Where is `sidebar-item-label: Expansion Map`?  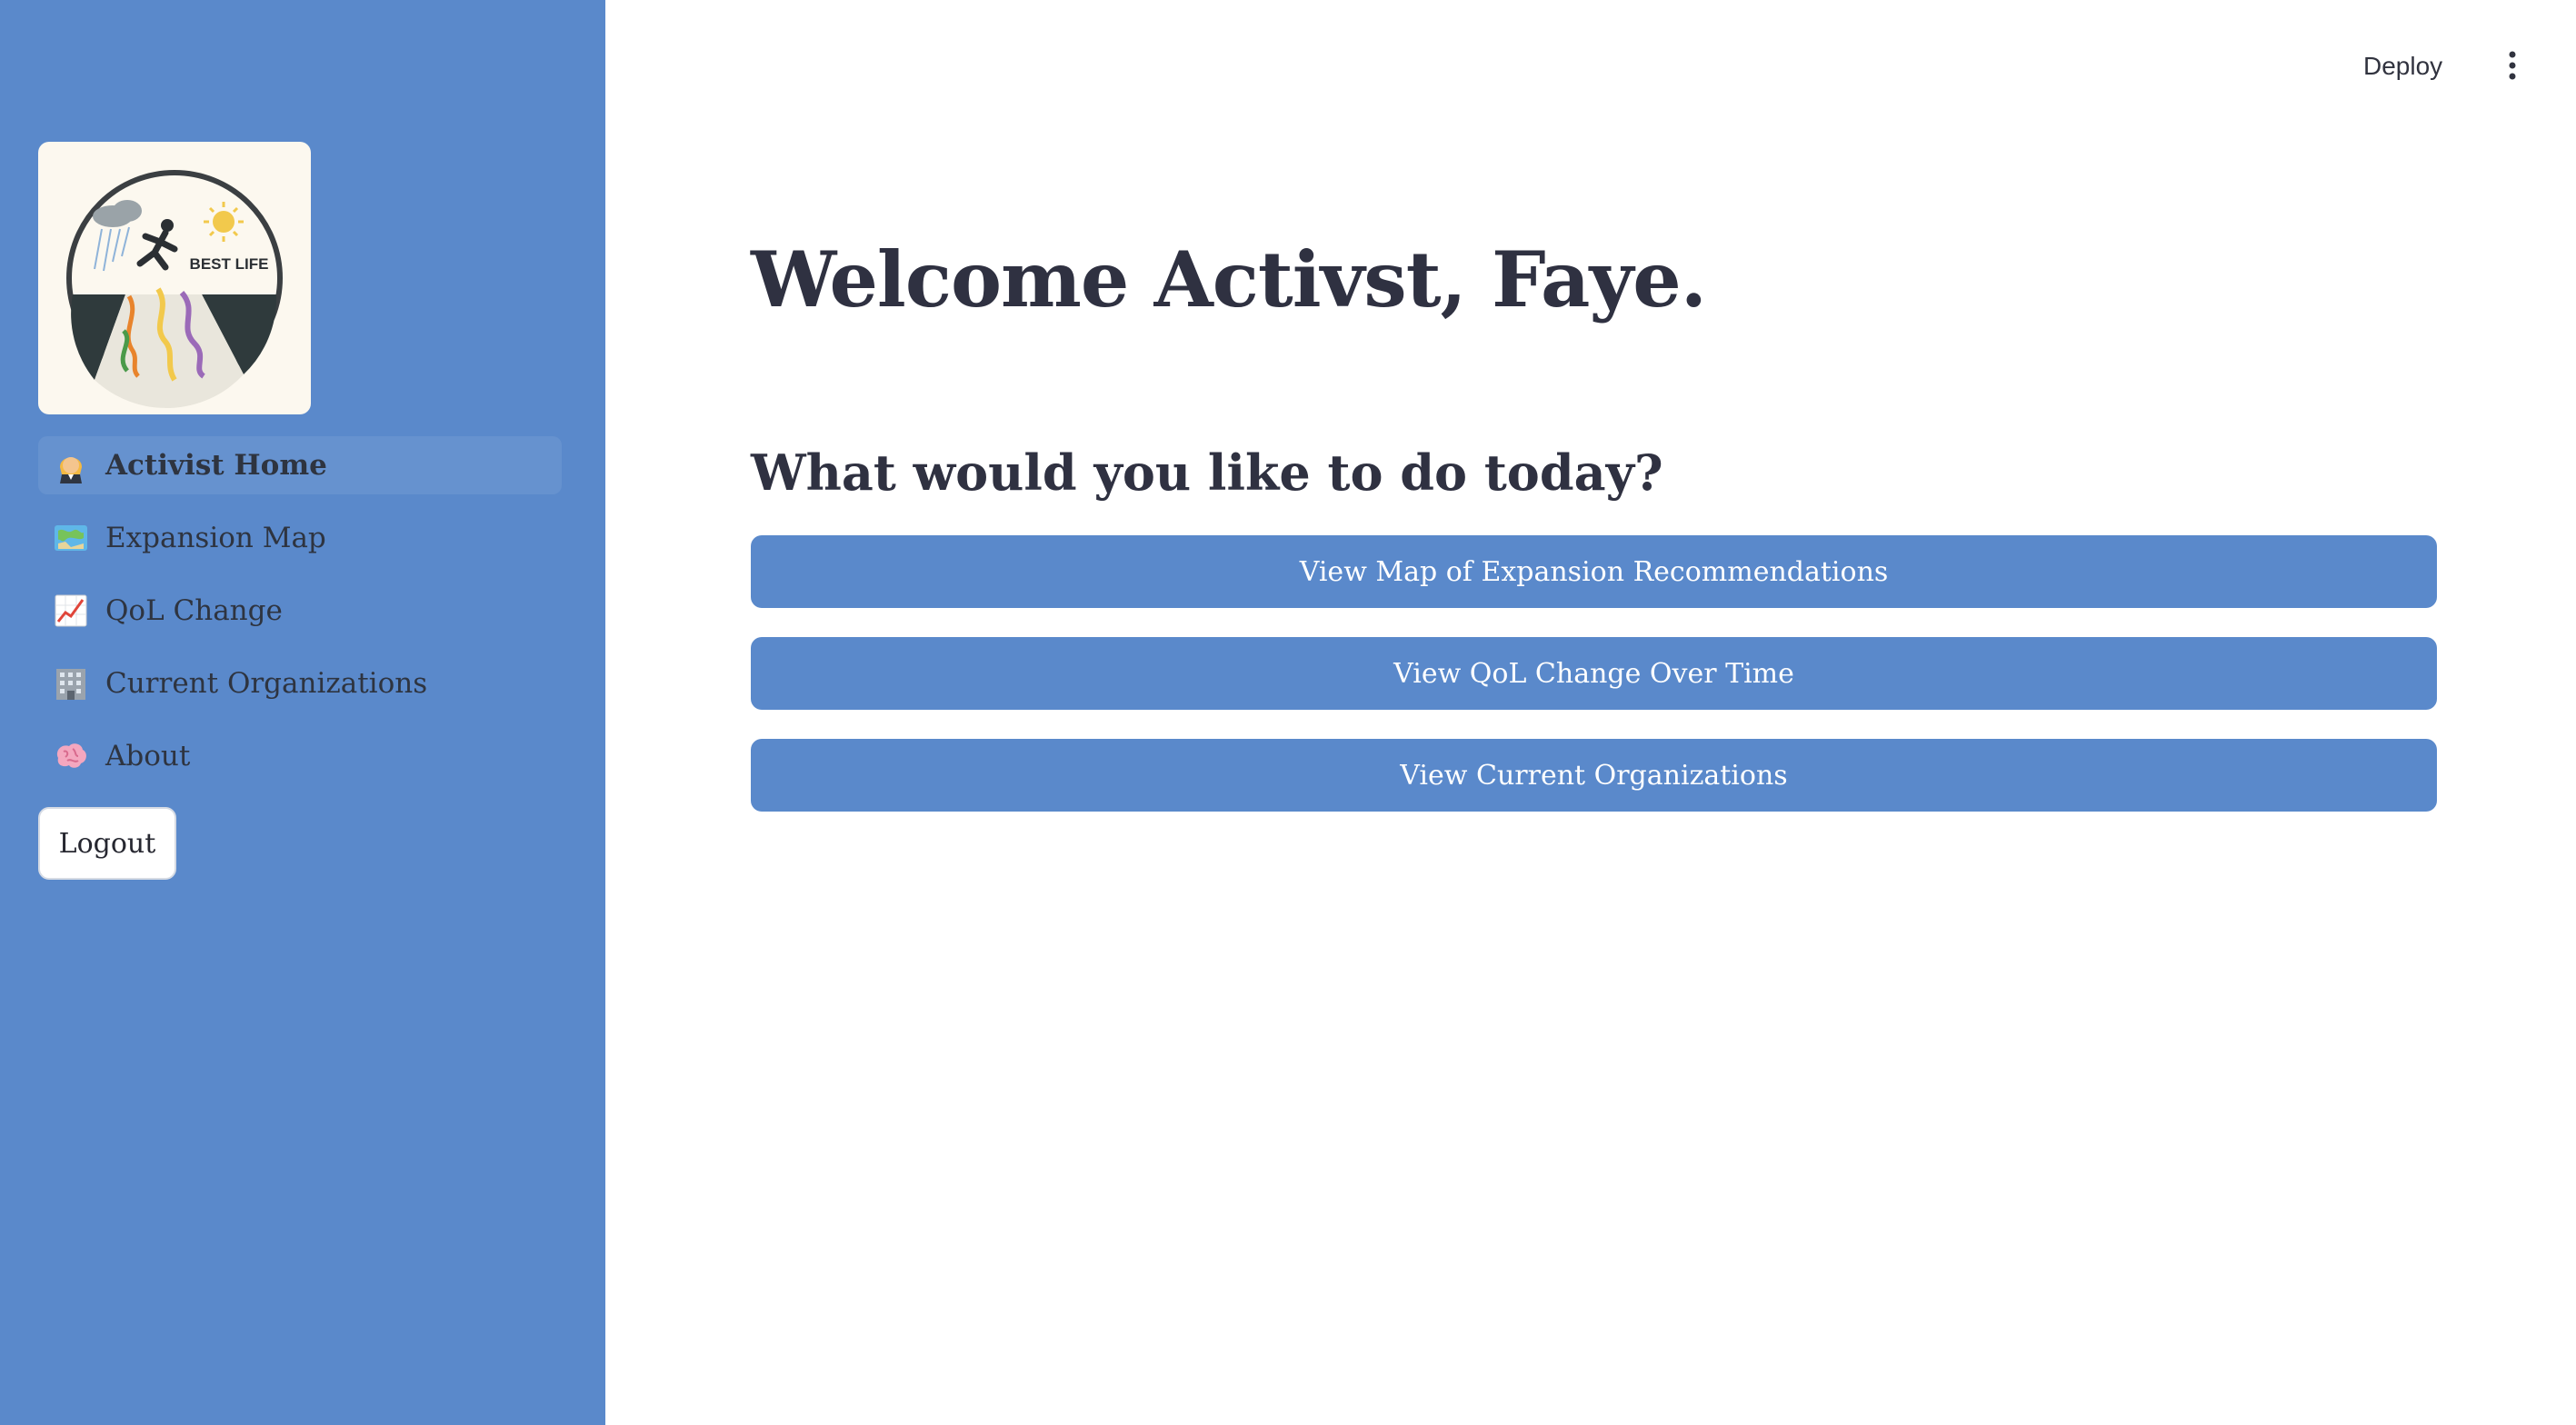 sidebar-item-label: Expansion Map is located at coordinates (216, 538).